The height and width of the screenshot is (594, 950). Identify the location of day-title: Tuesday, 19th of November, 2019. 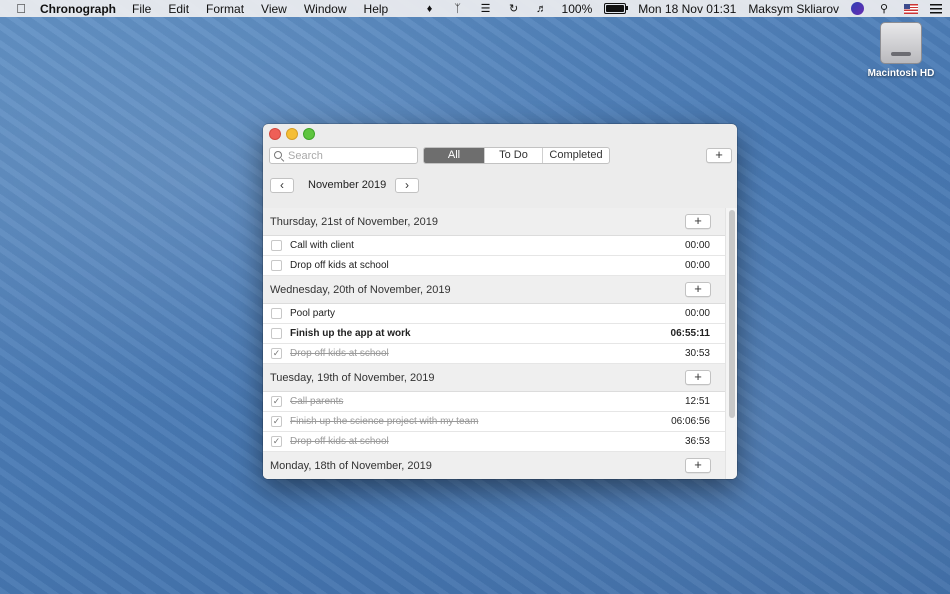
(352, 378).